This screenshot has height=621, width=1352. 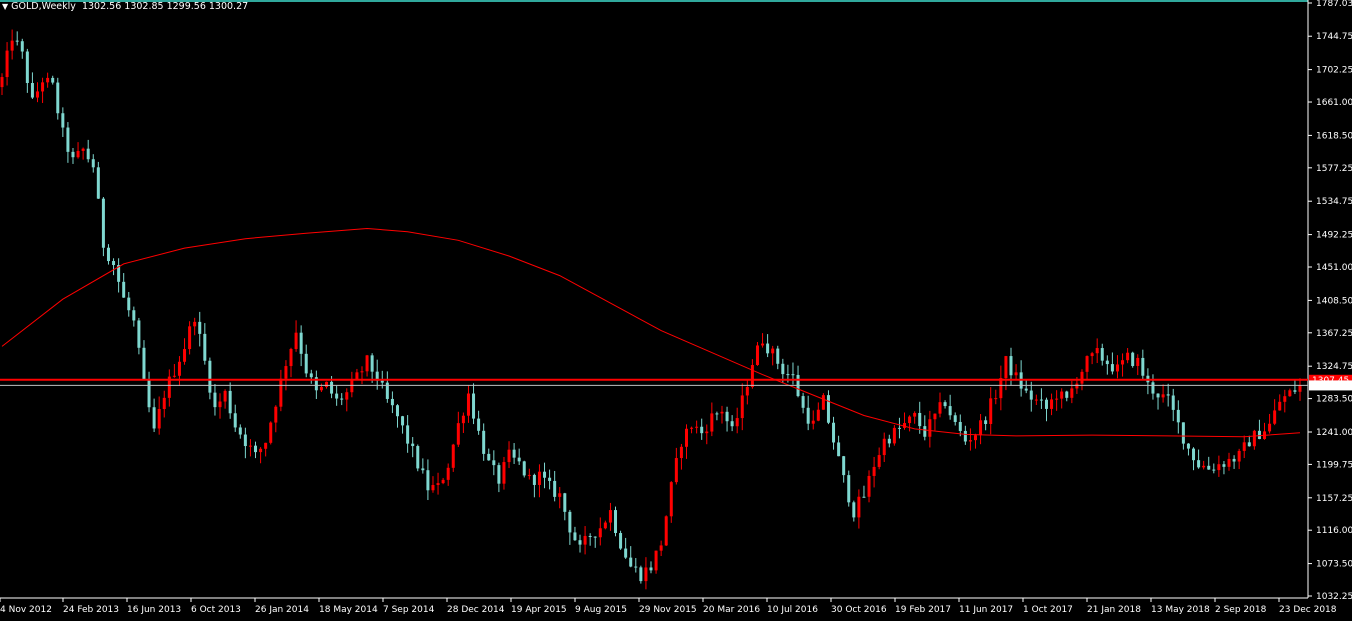 I want to click on price-tick-label: 1199.75, so click(x=1334, y=465).